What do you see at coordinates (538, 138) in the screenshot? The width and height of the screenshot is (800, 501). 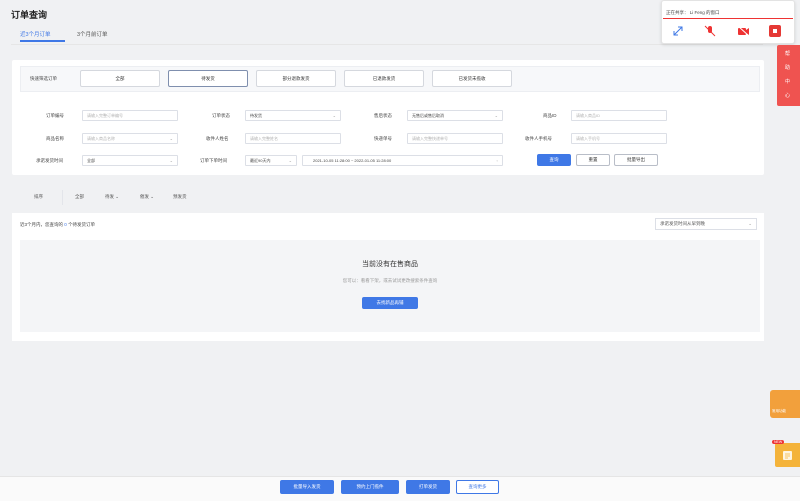 I see `recipient-phone-label: 收件人手机号` at bounding box center [538, 138].